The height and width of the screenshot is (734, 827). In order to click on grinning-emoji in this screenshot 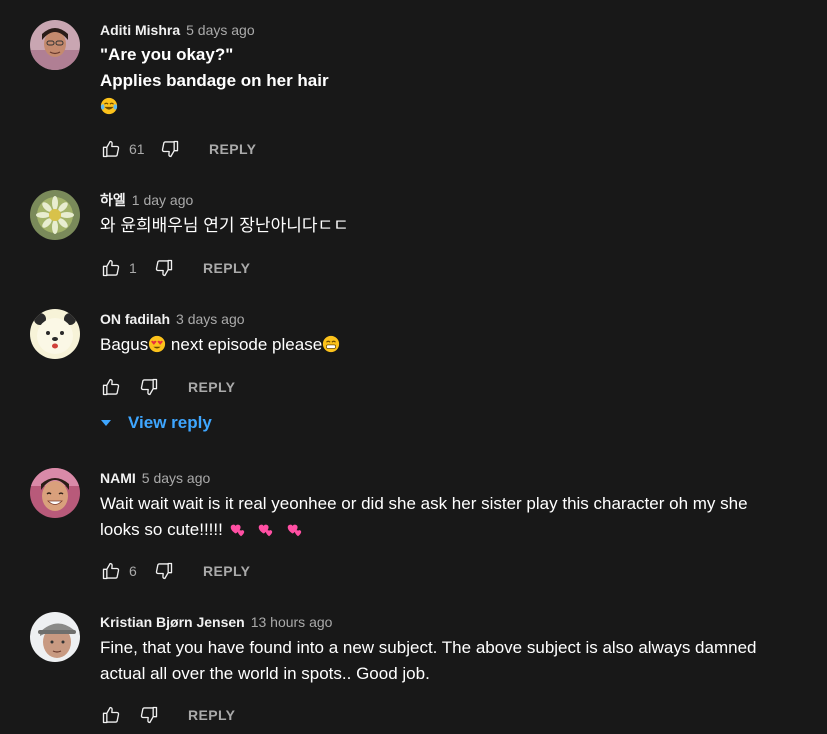, I will do `click(331, 344)`.